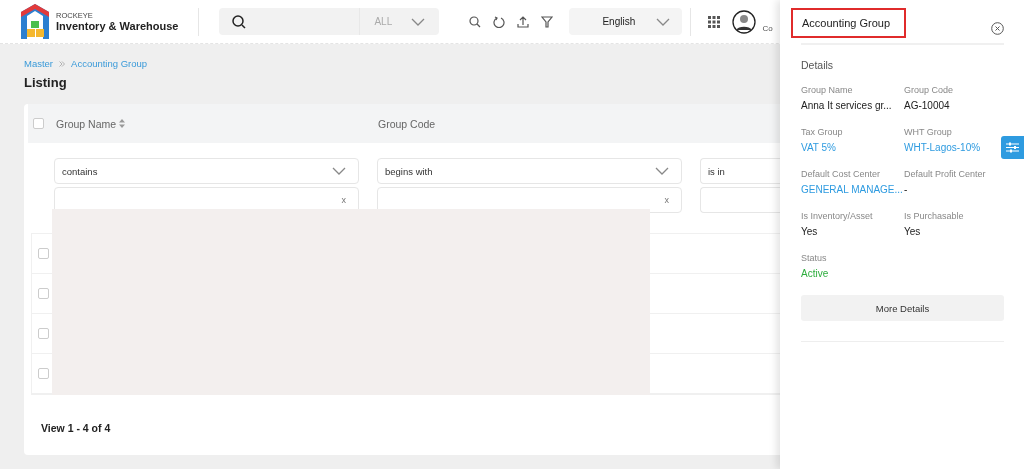  What do you see at coordinates (499, 21) in the screenshot?
I see `refresh-icon` at bounding box center [499, 21].